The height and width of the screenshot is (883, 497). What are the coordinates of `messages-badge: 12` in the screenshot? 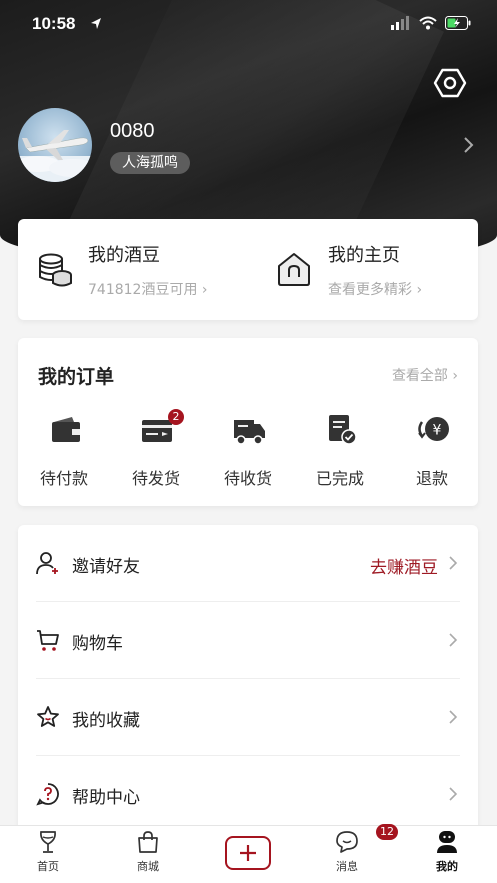 It's located at (387, 832).